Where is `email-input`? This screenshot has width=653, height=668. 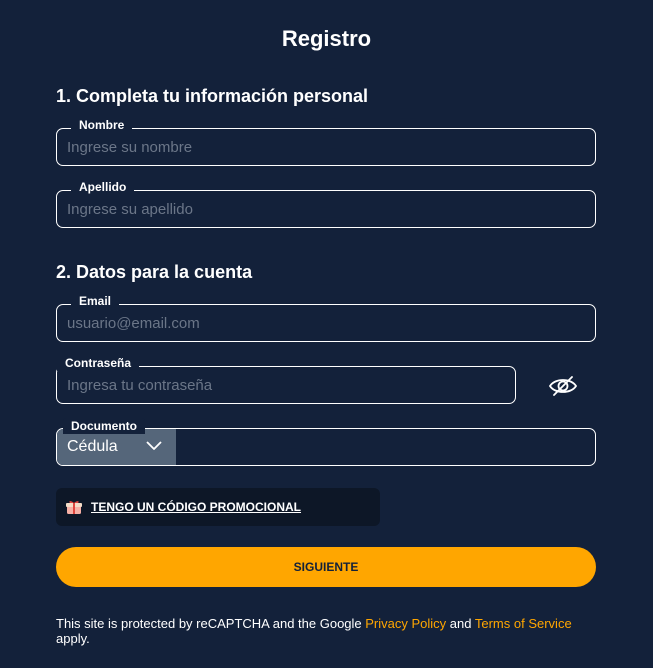 email-input is located at coordinates (326, 323).